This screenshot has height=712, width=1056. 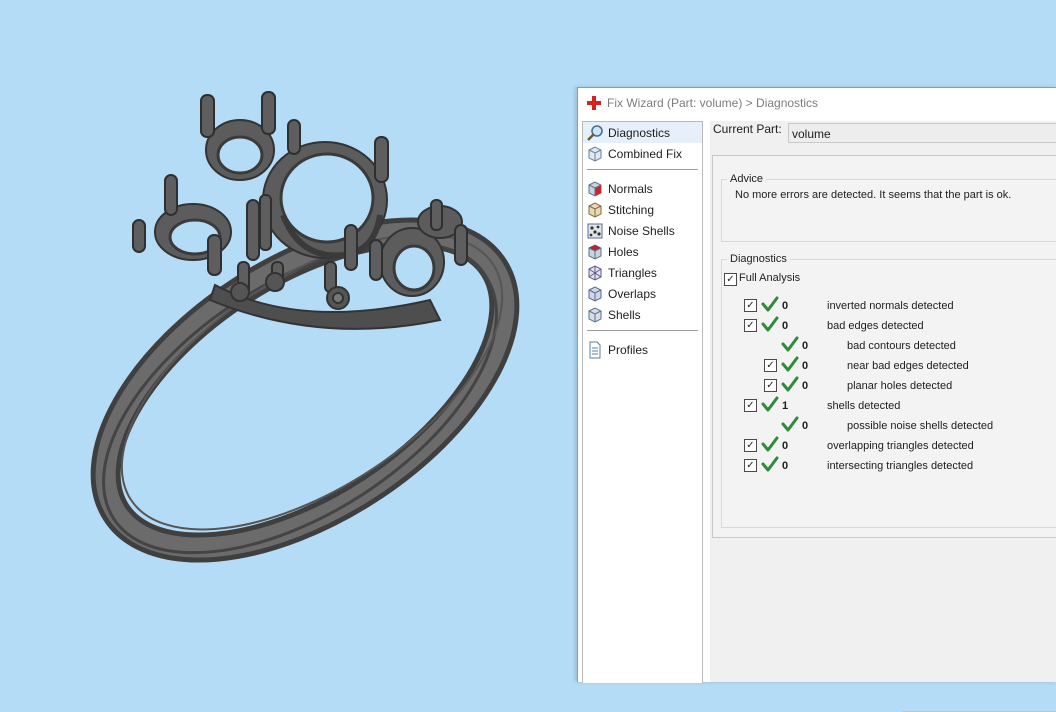 I want to click on nav-item-diagnostics: Diagnostics, so click(x=642, y=132).